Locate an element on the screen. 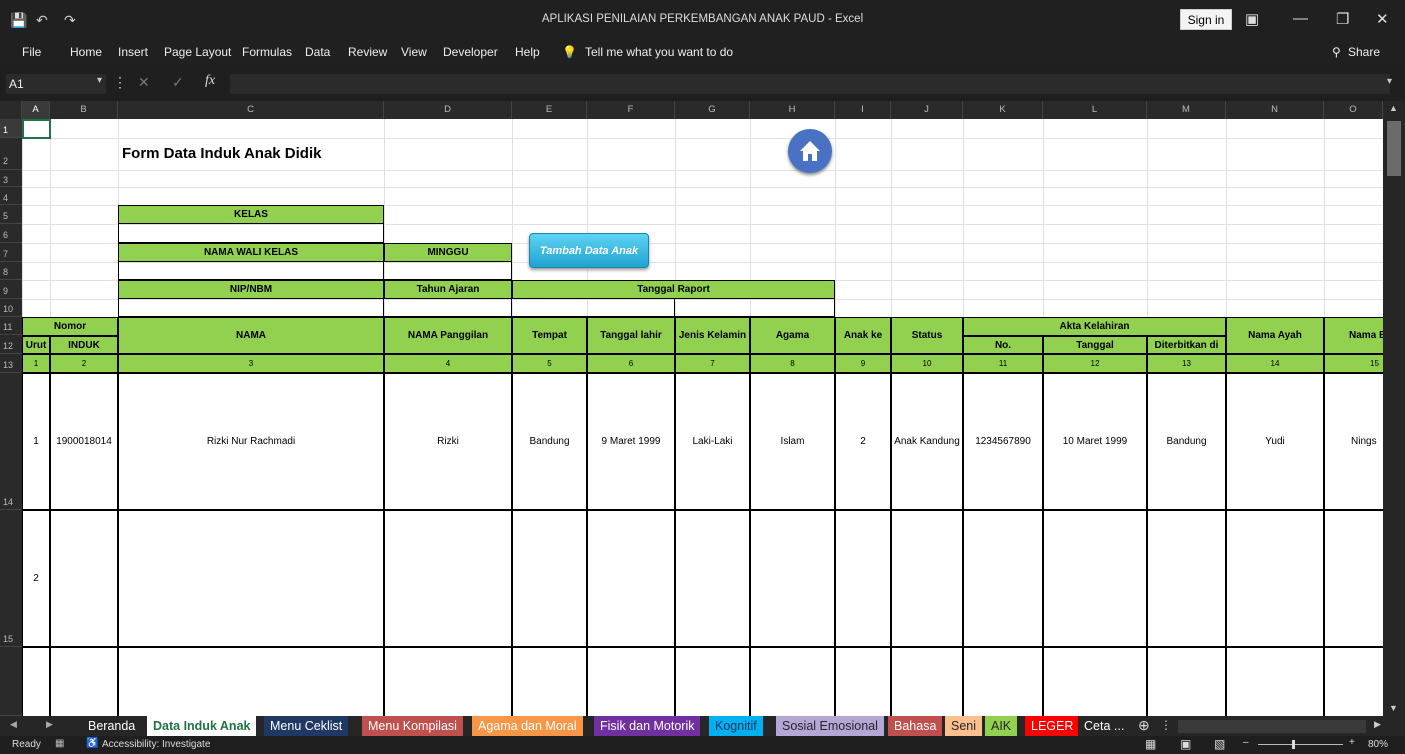  scroll-up-icon: ▲ is located at coordinates (1393, 108).